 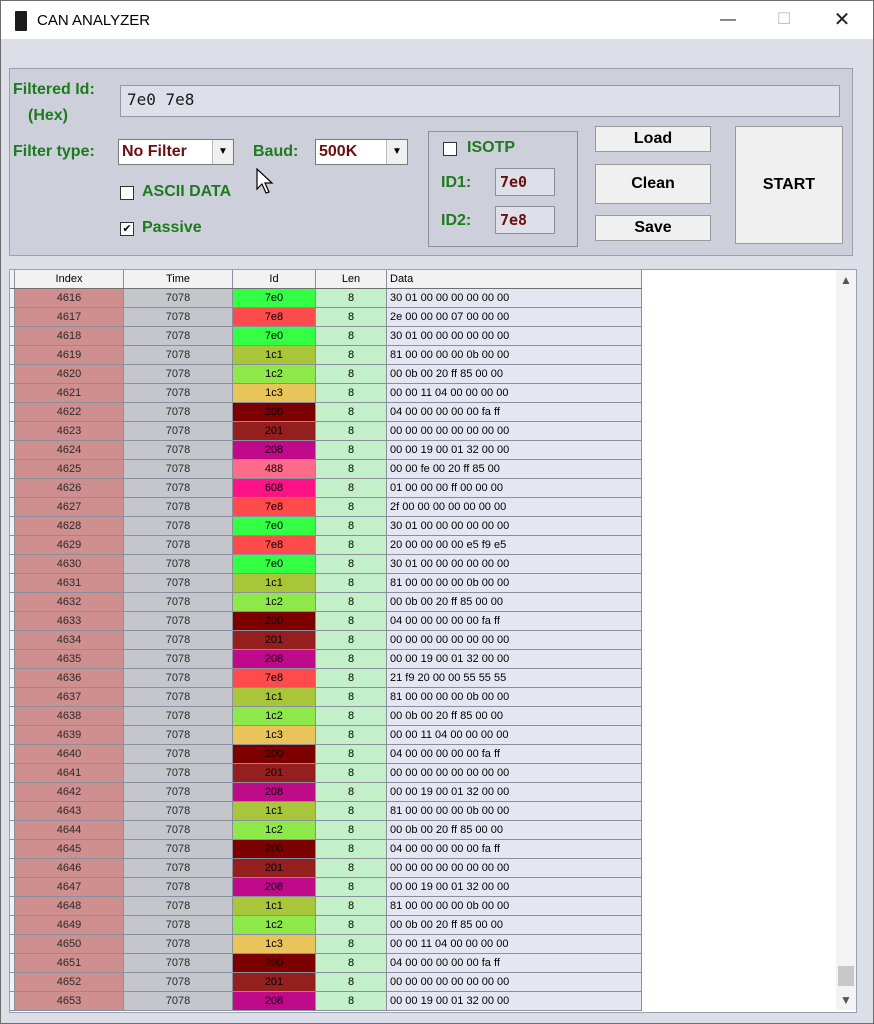 What do you see at coordinates (69, 640) in the screenshot?
I see `cell-index: 4634` at bounding box center [69, 640].